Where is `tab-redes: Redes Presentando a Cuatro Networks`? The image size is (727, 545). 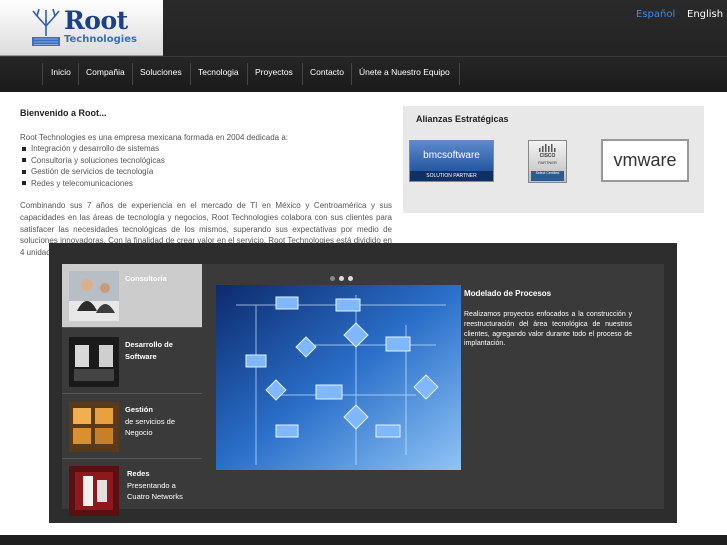
tab-redes: Redes Presentando a Cuatro Networks is located at coordinates (132, 491).